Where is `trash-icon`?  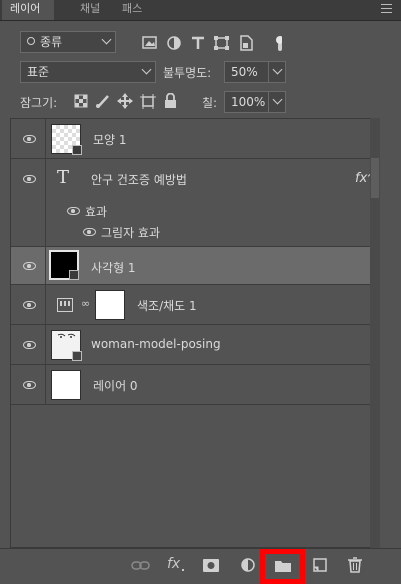 trash-icon is located at coordinates (355, 565).